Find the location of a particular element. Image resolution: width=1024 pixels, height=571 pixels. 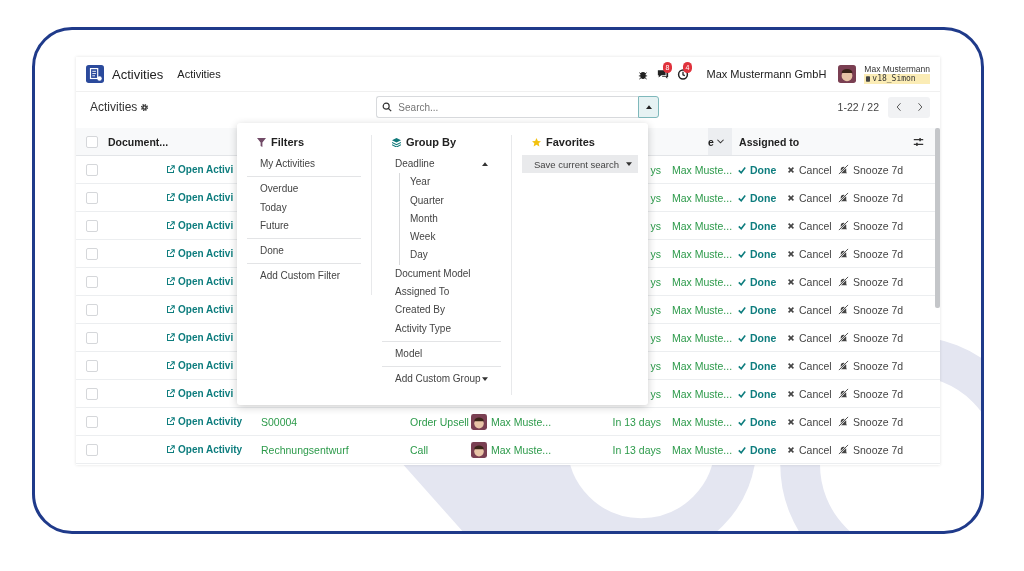

avatar-icon is located at coordinates (847, 74).